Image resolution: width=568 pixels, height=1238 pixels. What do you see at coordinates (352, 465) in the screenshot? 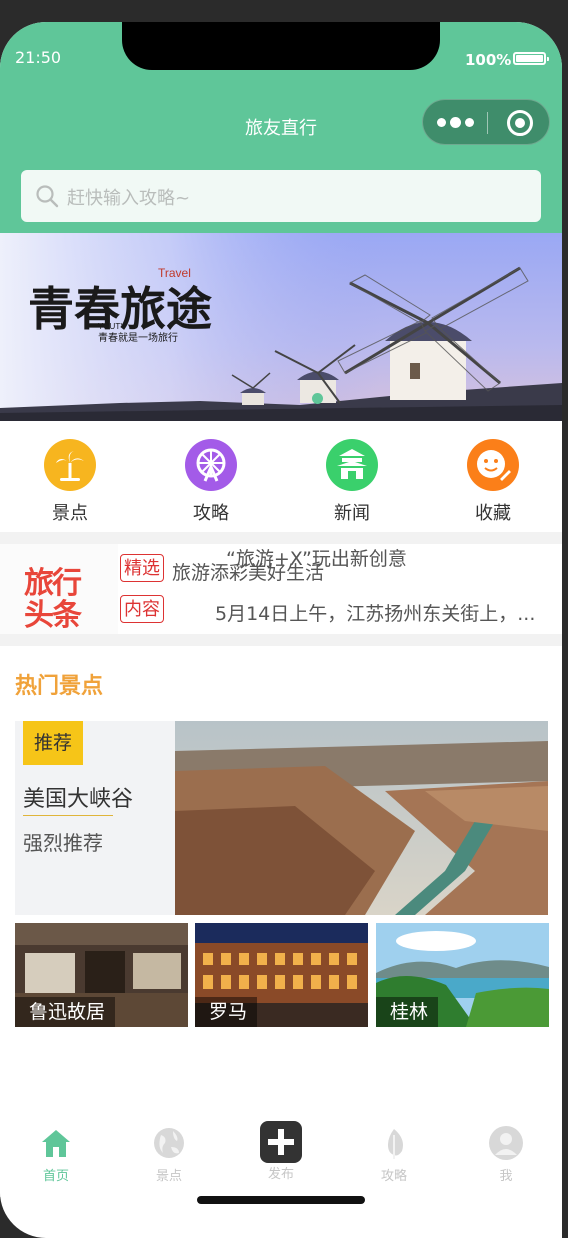
I see `temple-icon` at bounding box center [352, 465].